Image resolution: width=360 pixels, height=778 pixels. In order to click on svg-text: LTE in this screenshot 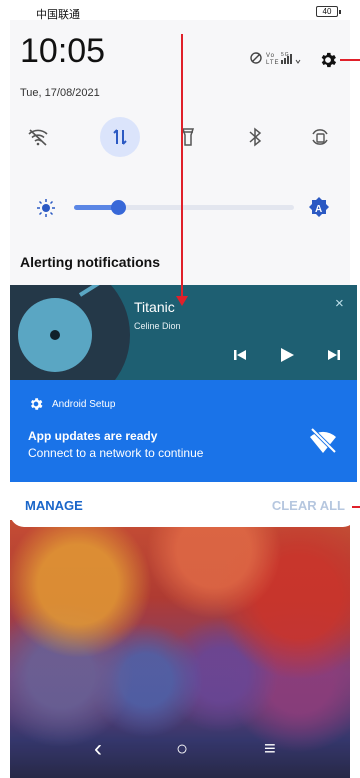, I will do `click(273, 63)`.